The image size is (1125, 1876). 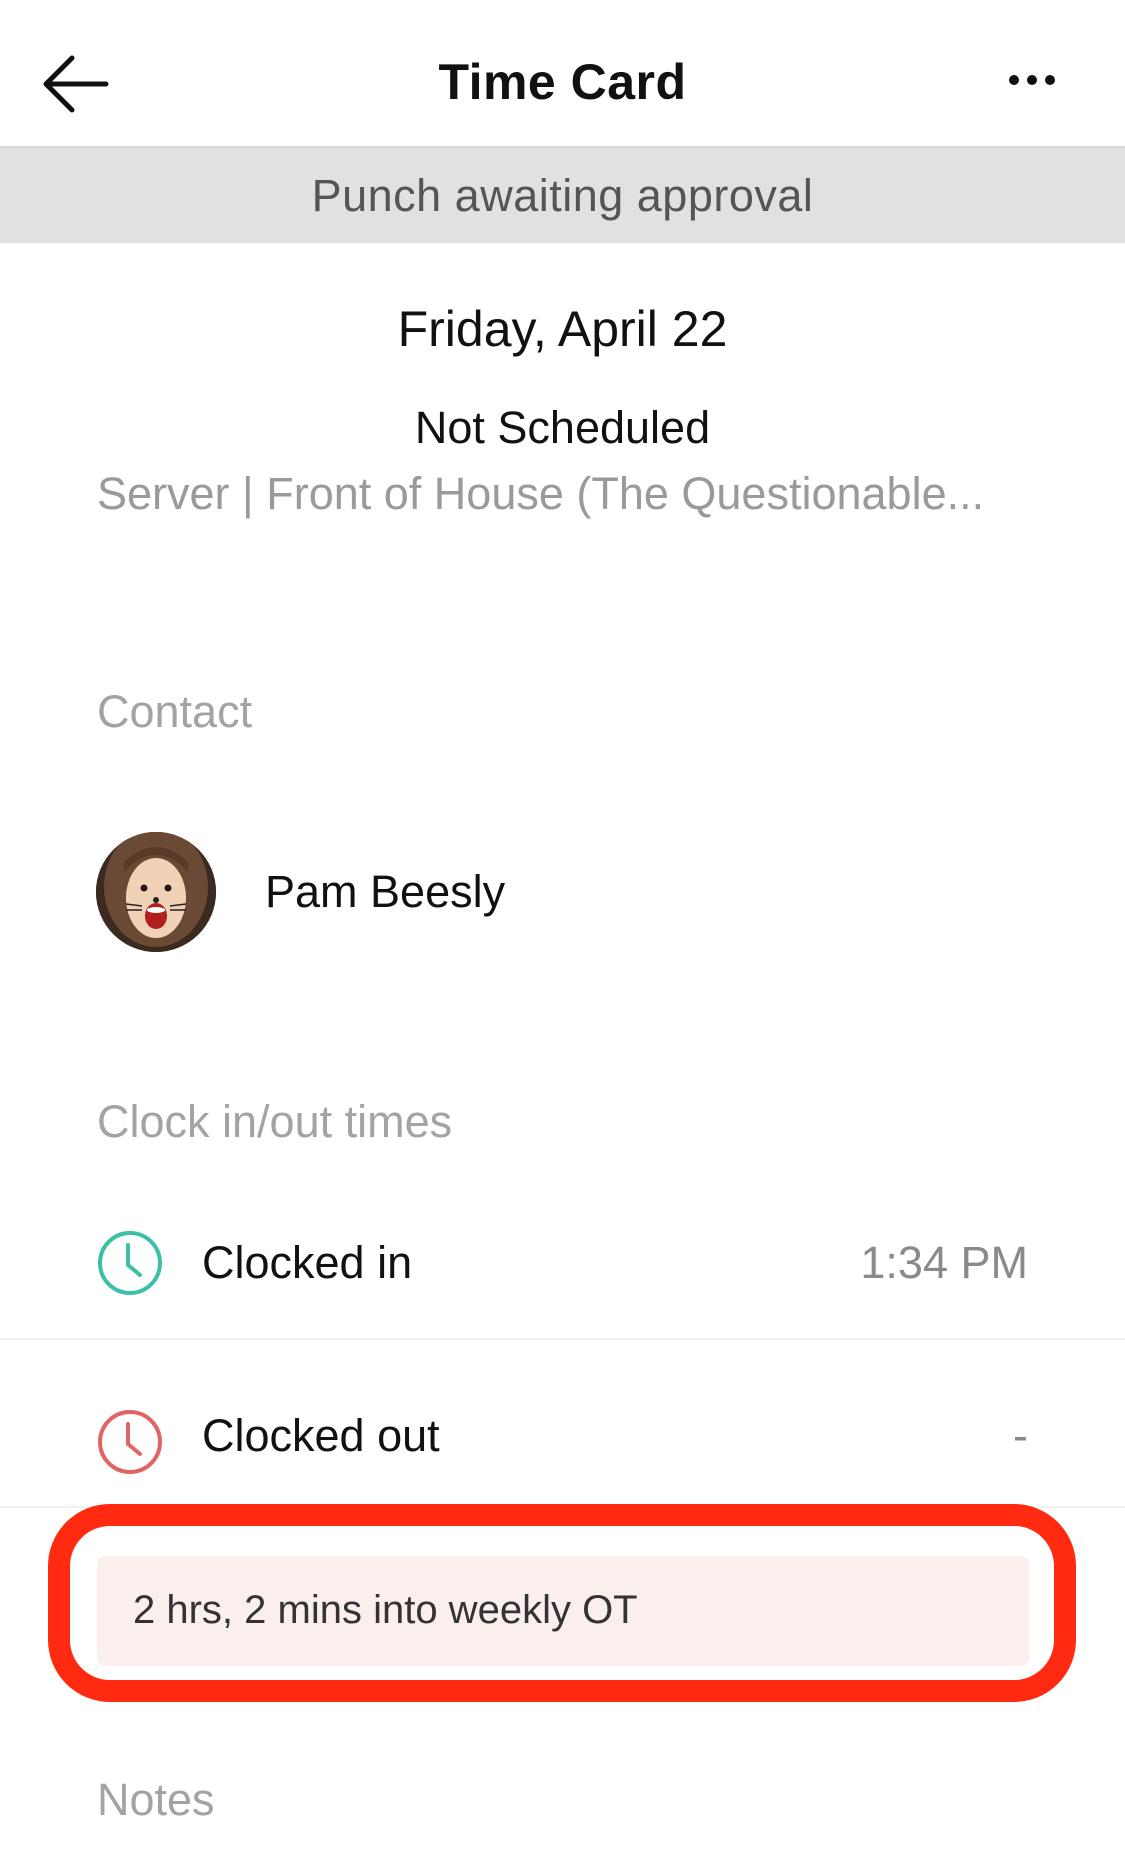 I want to click on notes-section-label: Notes, so click(x=156, y=1799).